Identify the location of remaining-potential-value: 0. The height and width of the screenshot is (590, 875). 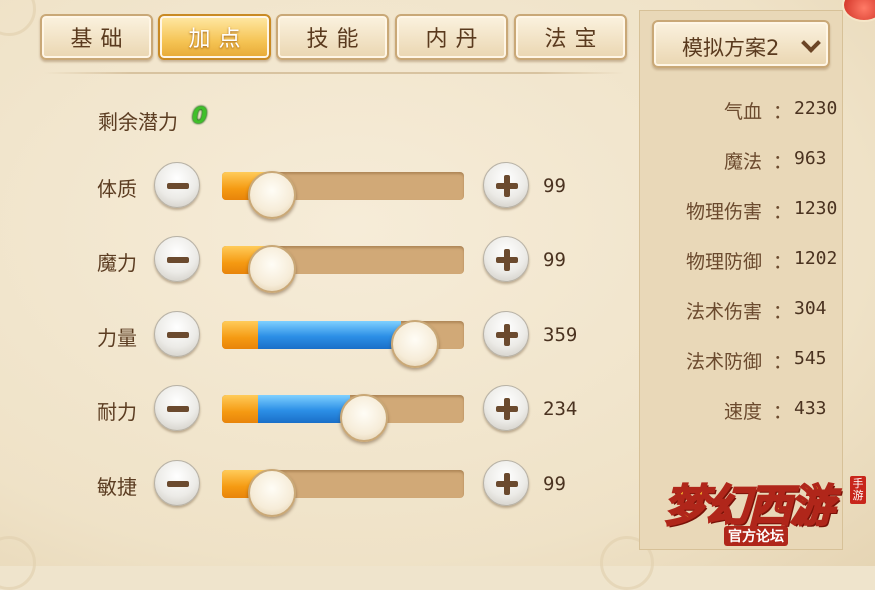
(200, 116).